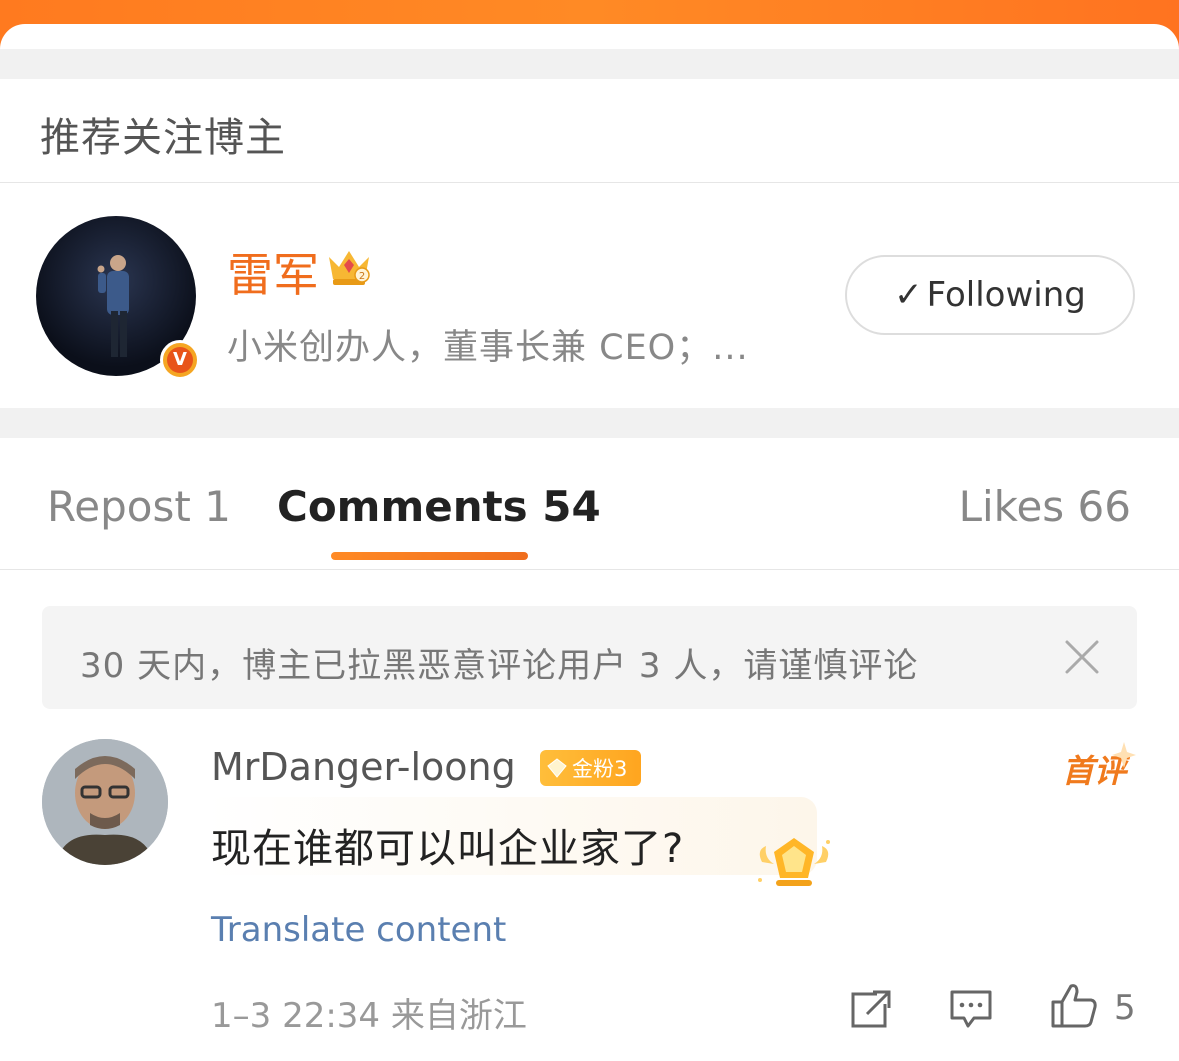 The height and width of the screenshot is (1061, 1179). I want to click on fan-badge-label: 金粉3, so click(600, 769).